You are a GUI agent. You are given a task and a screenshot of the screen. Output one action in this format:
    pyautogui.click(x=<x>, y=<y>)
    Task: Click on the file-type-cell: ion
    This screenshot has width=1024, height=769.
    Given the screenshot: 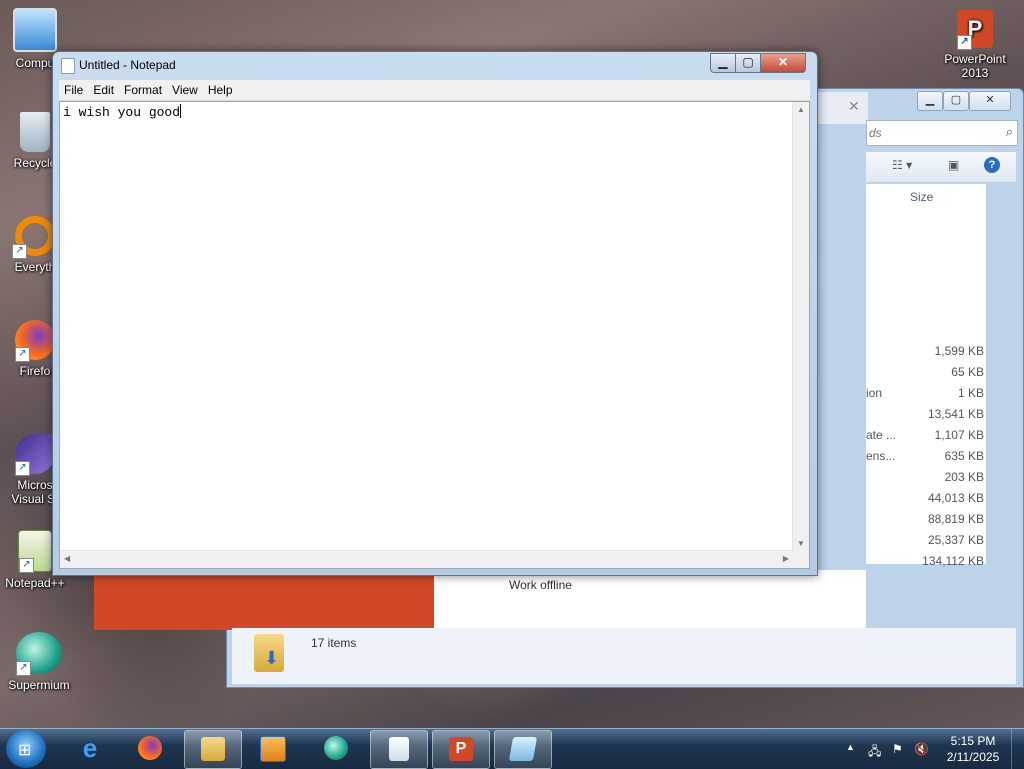 What is the action you would take?
    pyautogui.click(x=874, y=393)
    